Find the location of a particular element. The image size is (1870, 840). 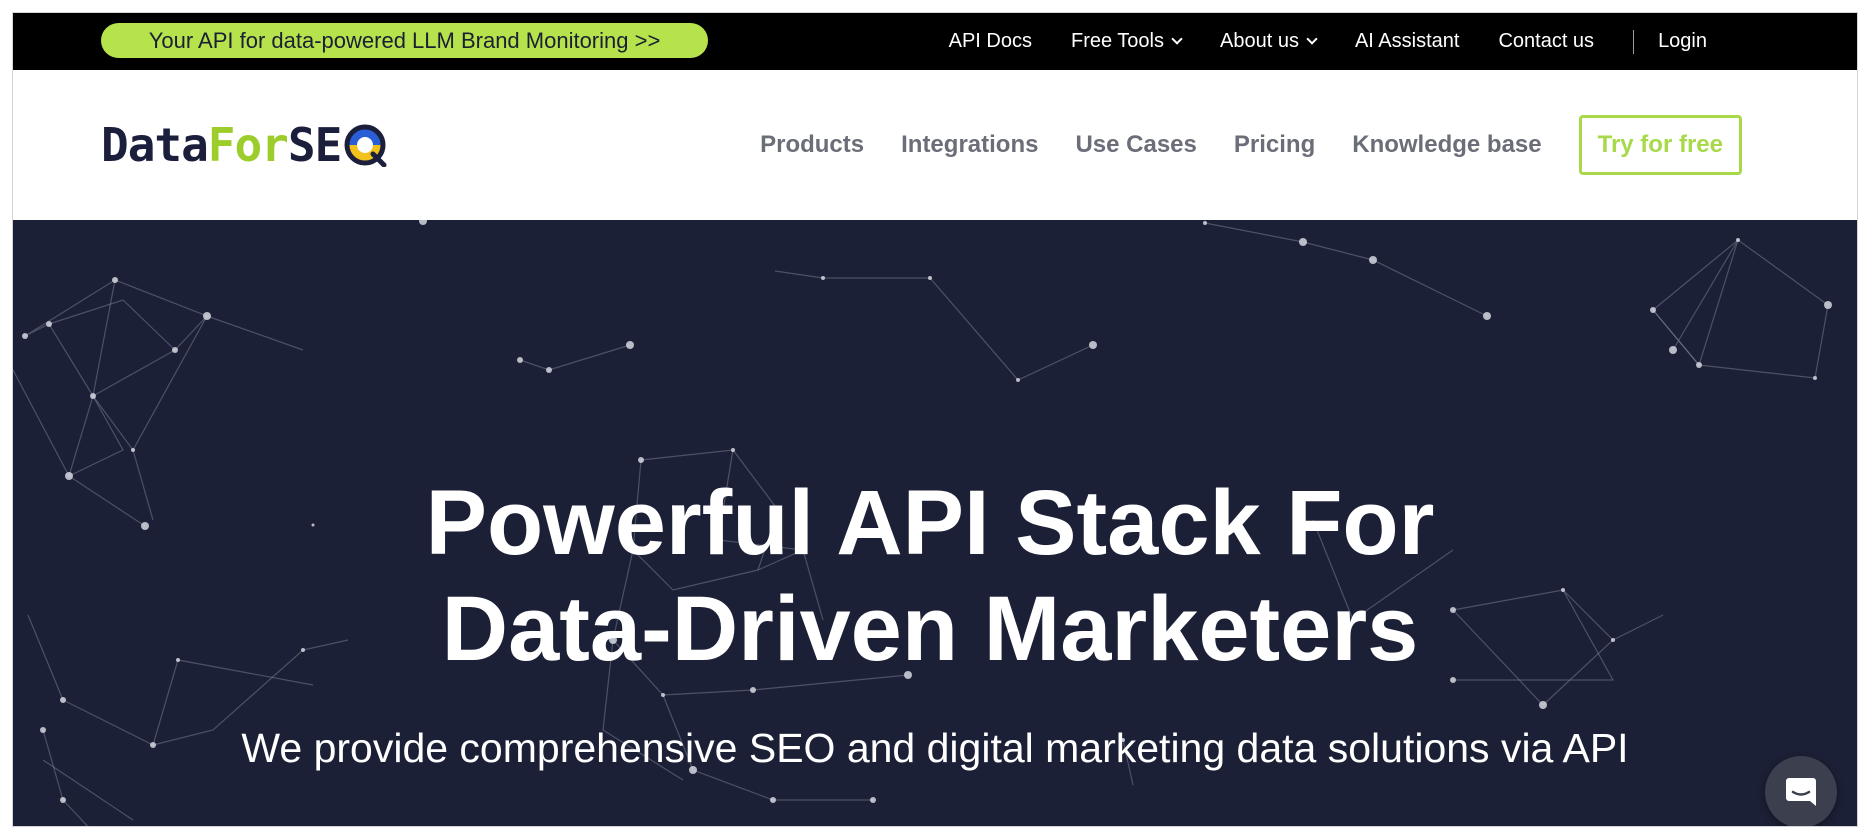

top-link-free-tools-label: Free Tools is located at coordinates (1117, 41).